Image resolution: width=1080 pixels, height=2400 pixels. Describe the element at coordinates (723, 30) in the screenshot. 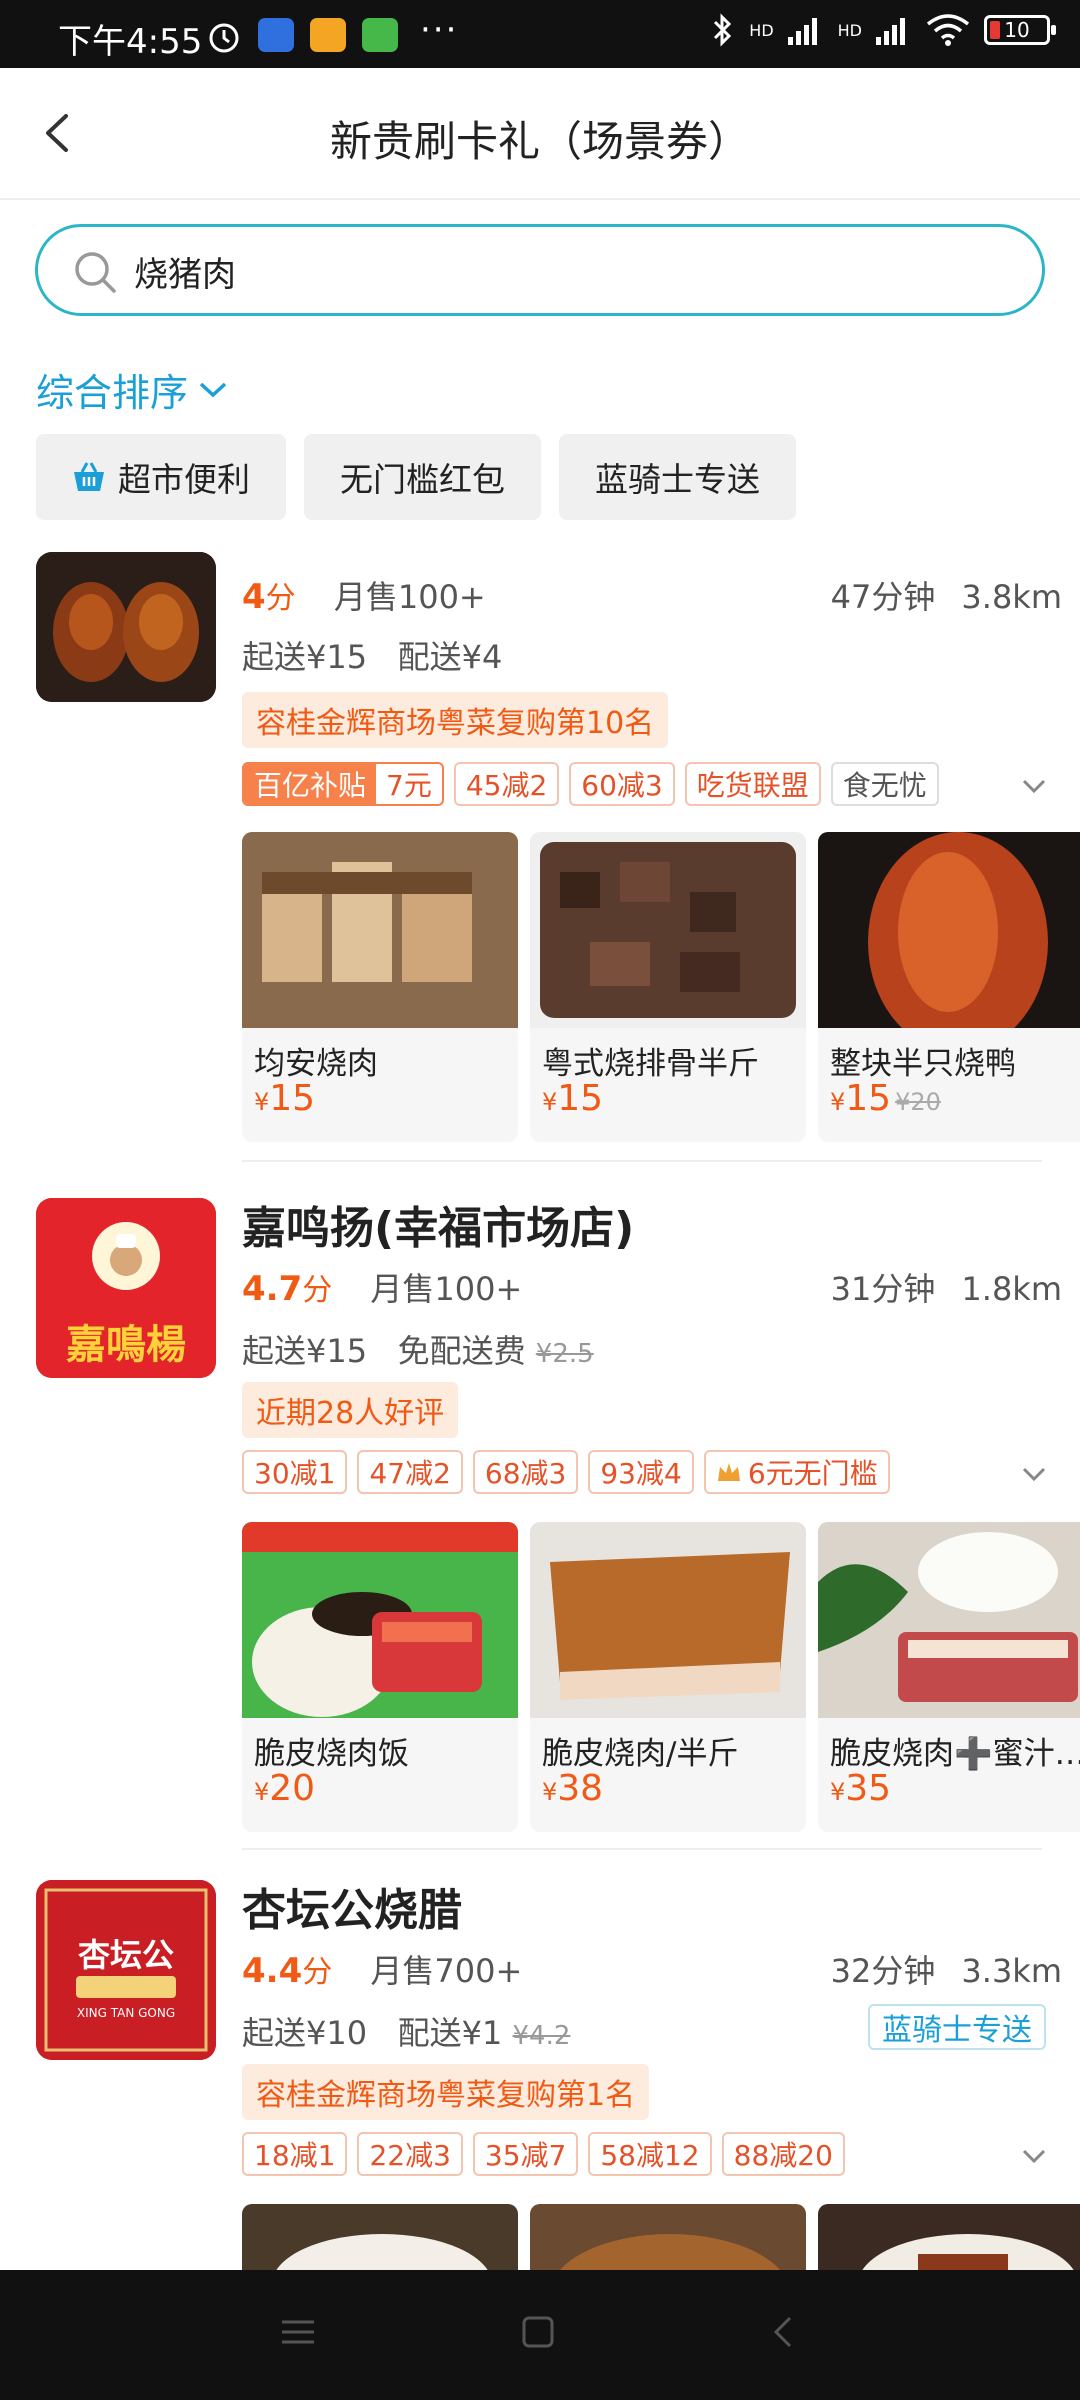

I see `bluetooth-icon` at that location.